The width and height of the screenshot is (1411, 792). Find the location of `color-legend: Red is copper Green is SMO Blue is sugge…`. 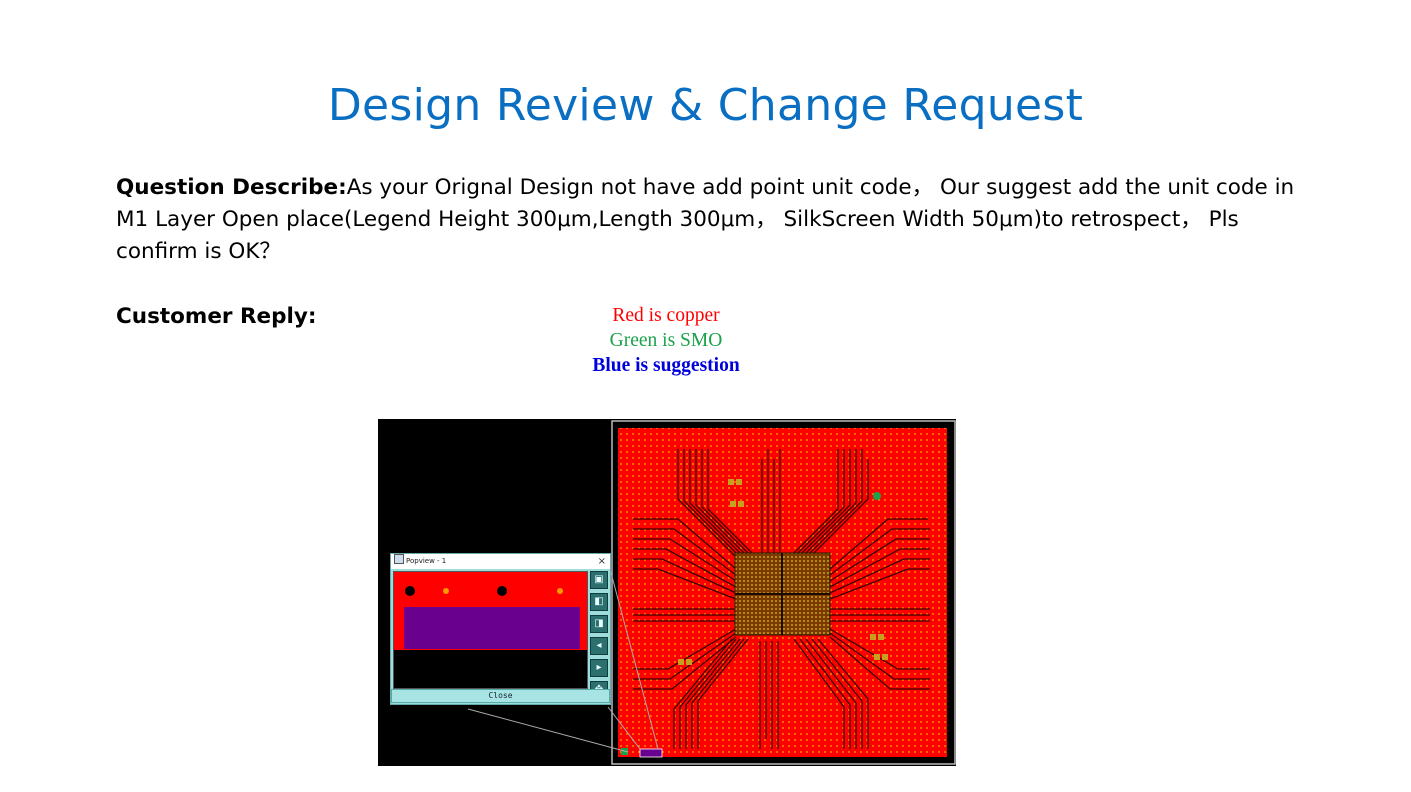

color-legend: Red is copper Green is SMO Blue is sugge… is located at coordinates (666, 340).